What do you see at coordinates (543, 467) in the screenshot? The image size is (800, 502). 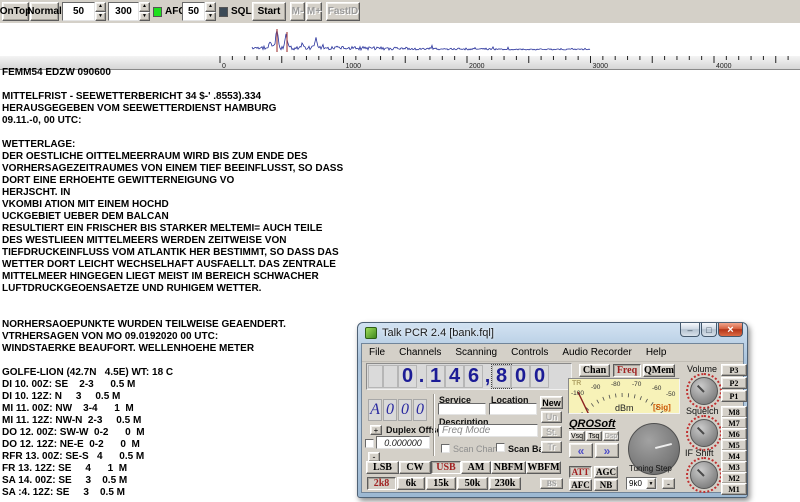 I see `wbfm-button: WBFM` at bounding box center [543, 467].